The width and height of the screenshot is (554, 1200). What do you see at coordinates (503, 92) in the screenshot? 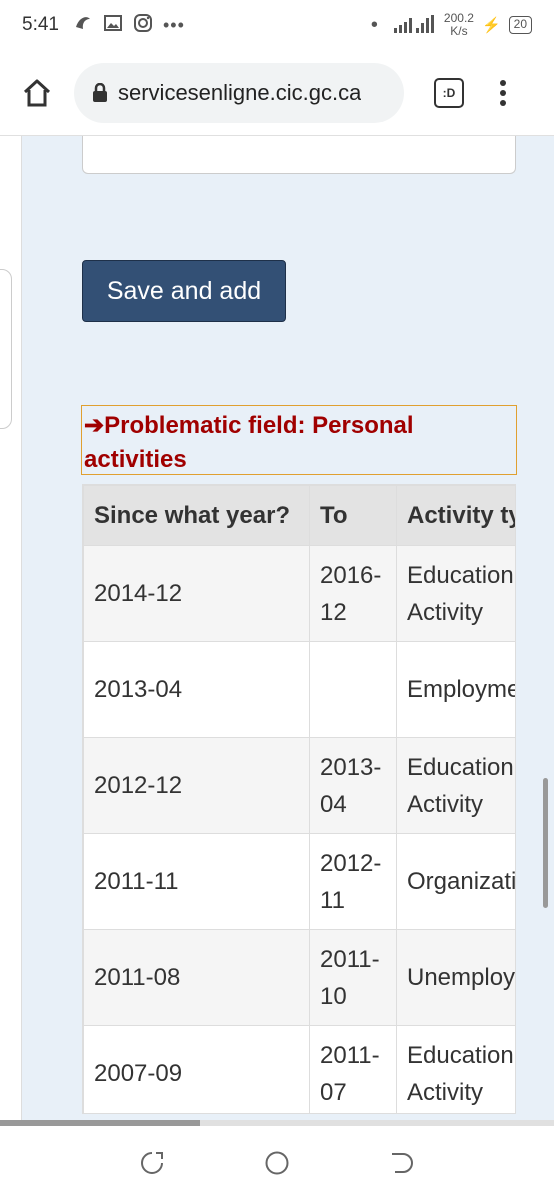
I see `more-vert-icon` at bounding box center [503, 92].